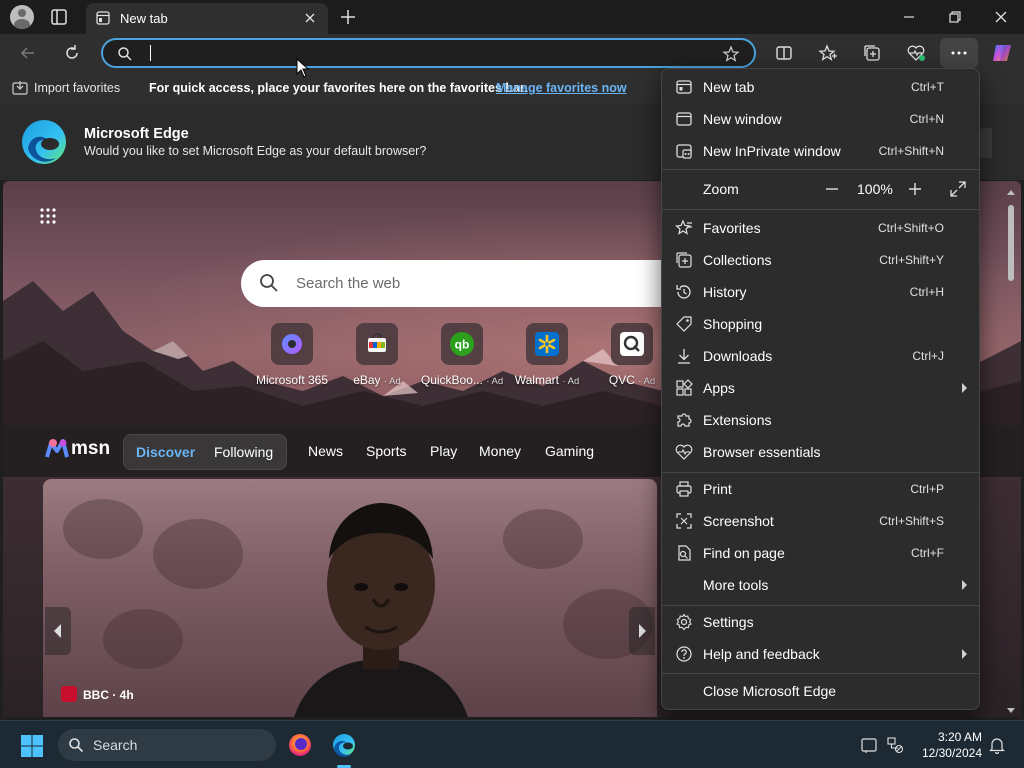 The image size is (1024, 768). I want to click on svg-text: qb, so click(462, 345).